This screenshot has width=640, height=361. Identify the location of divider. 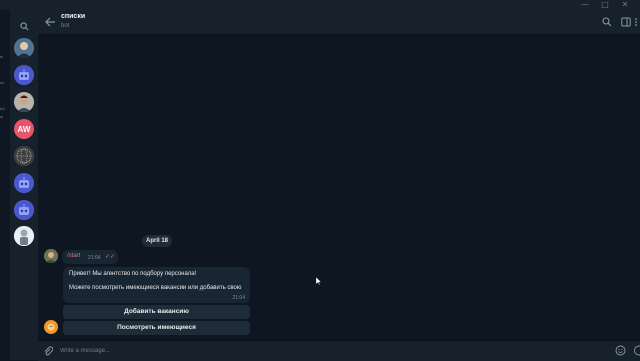
(627, 22).